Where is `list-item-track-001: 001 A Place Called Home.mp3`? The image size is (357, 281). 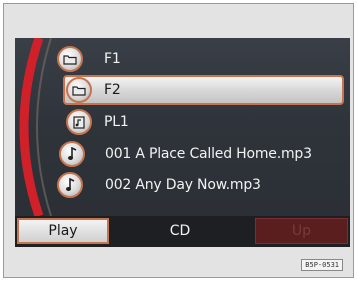
list-item-track-001: 001 A Place Called Home.mp3 is located at coordinates (201, 154).